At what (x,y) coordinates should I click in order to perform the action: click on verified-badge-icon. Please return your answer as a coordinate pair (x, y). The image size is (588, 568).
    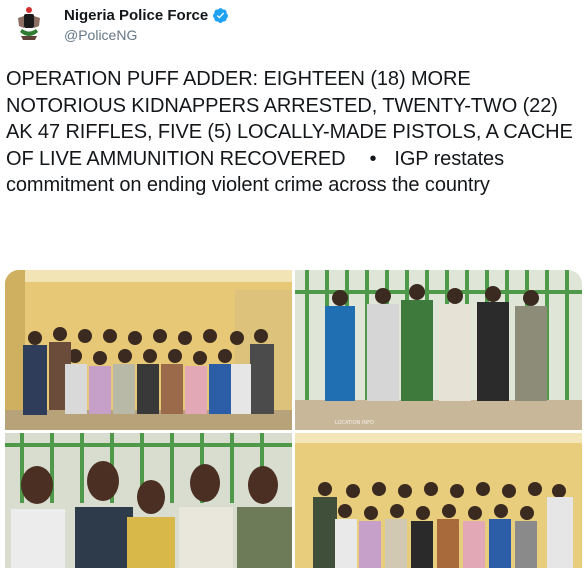
    Looking at the image, I should click on (221, 15).